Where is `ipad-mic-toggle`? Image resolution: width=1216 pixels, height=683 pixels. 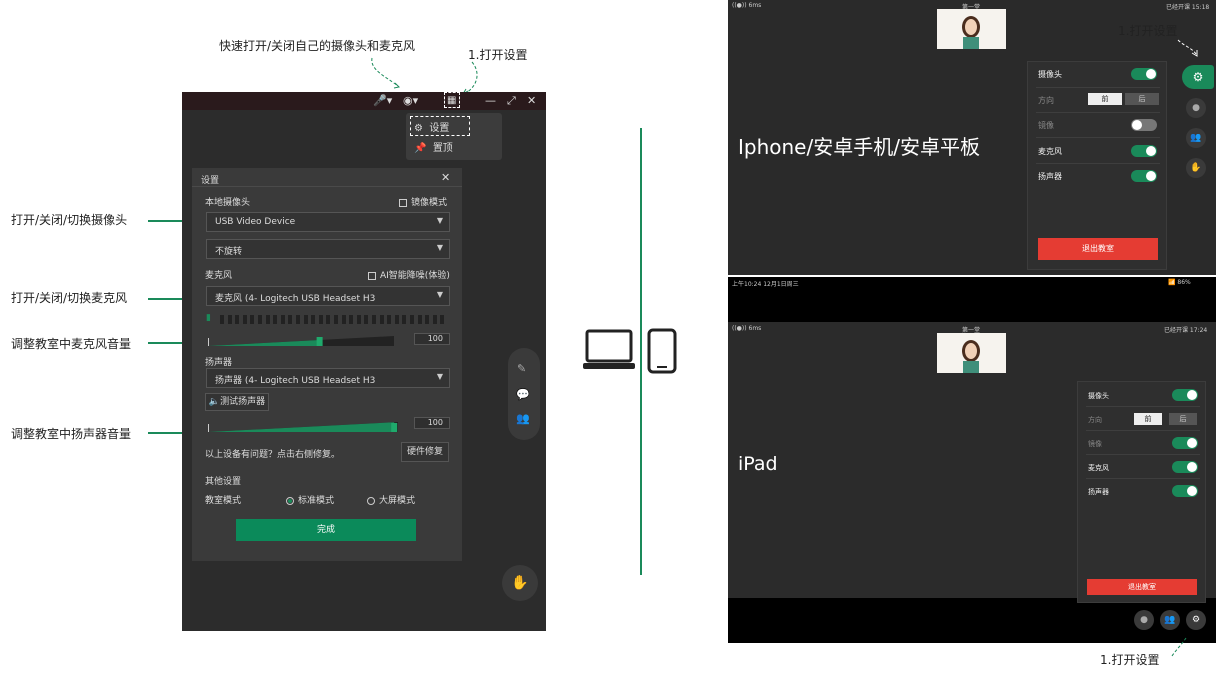
ipad-mic-toggle is located at coordinates (1185, 467).